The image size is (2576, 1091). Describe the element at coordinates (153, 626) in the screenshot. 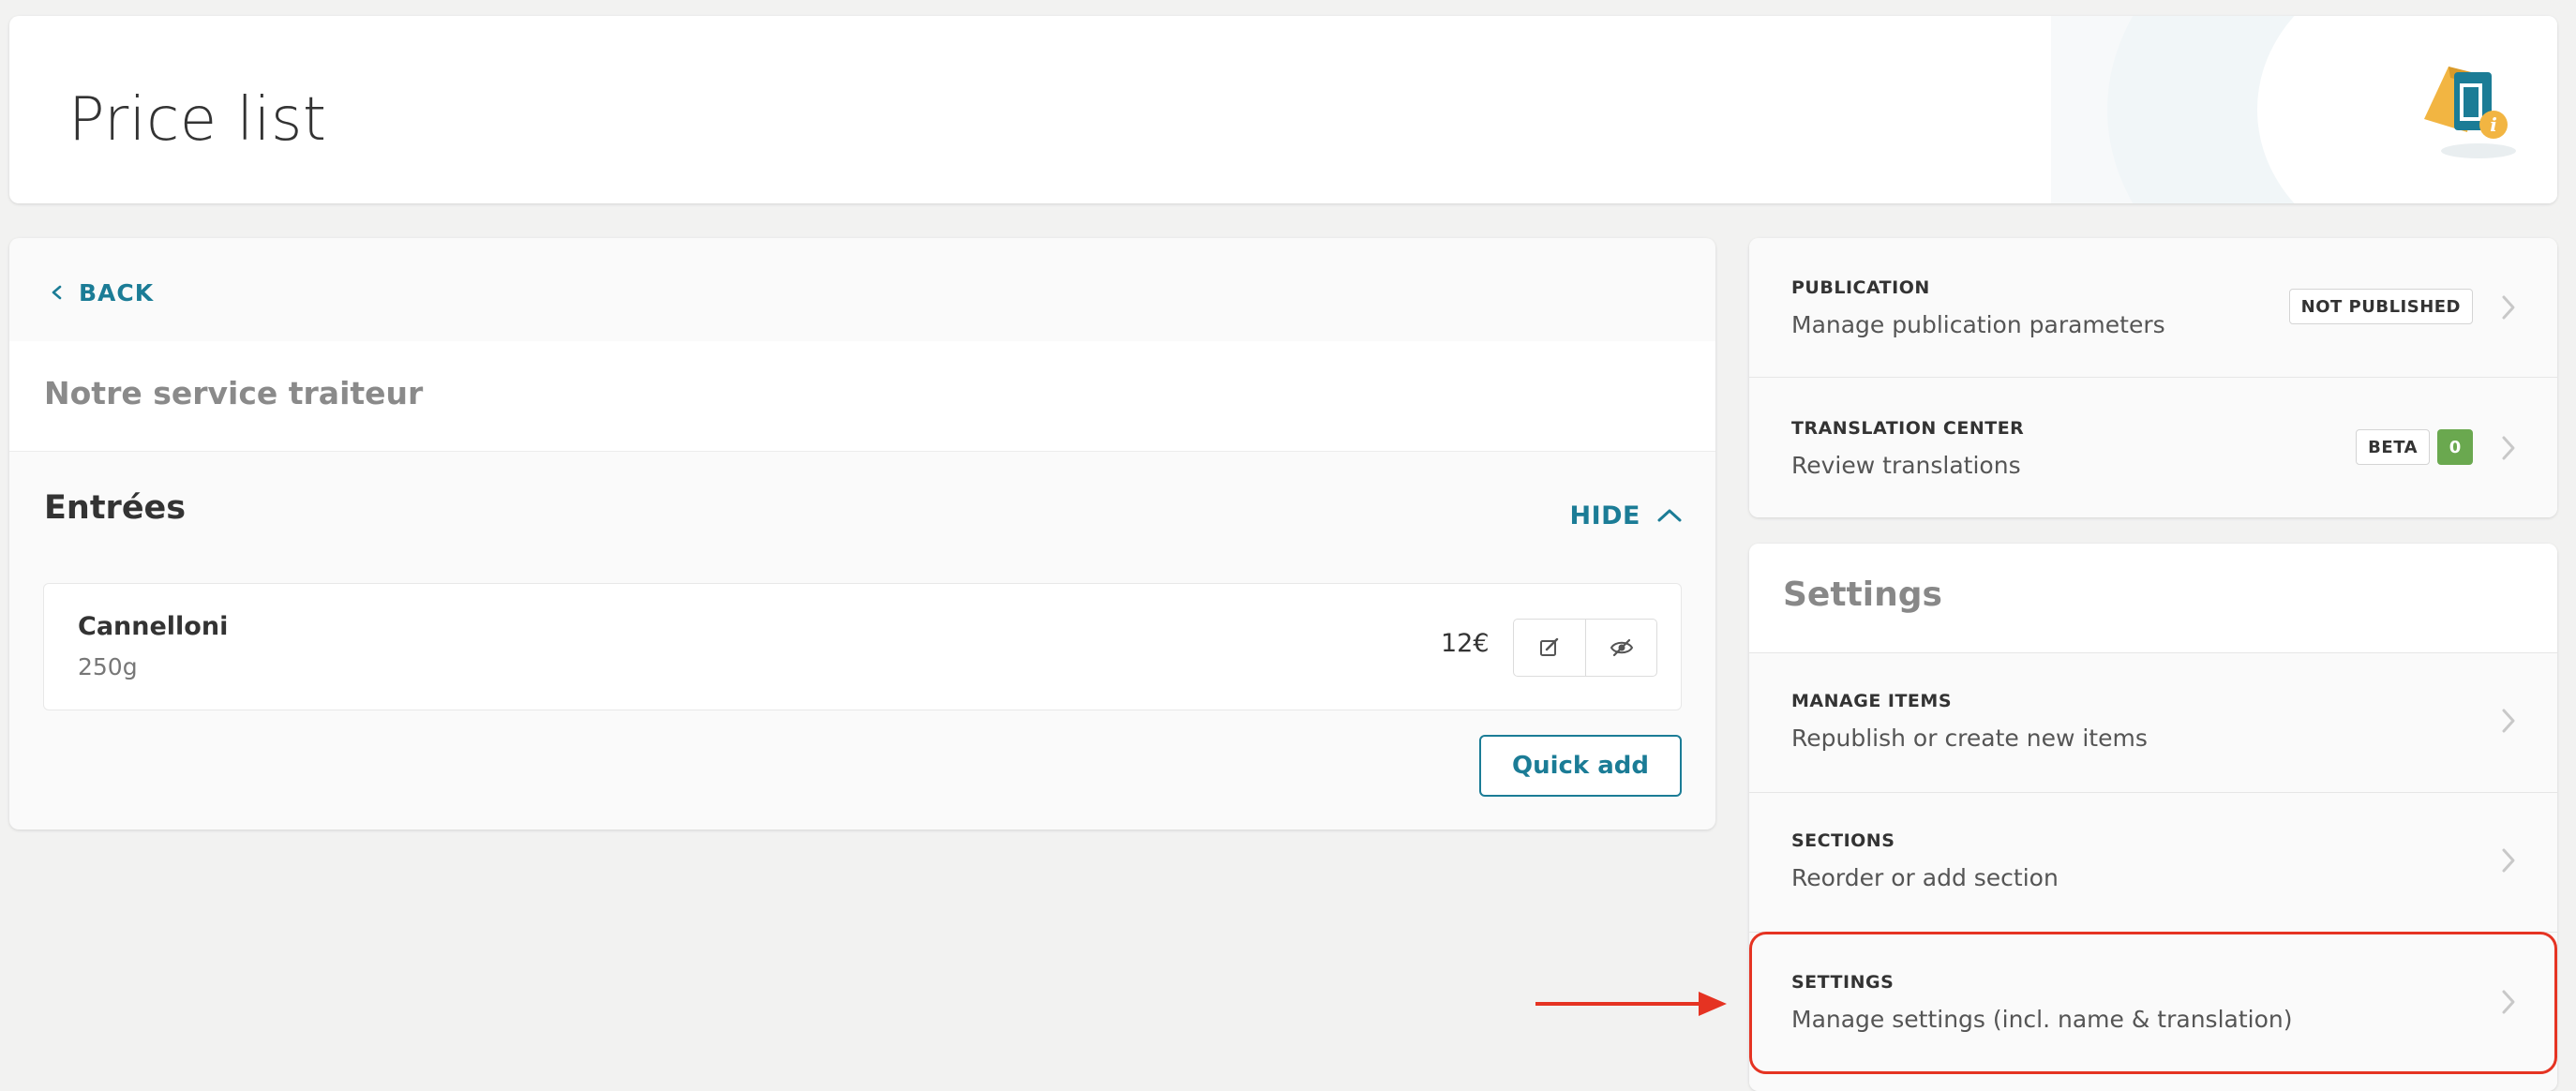

I see `item-name: Cannelloni` at that location.